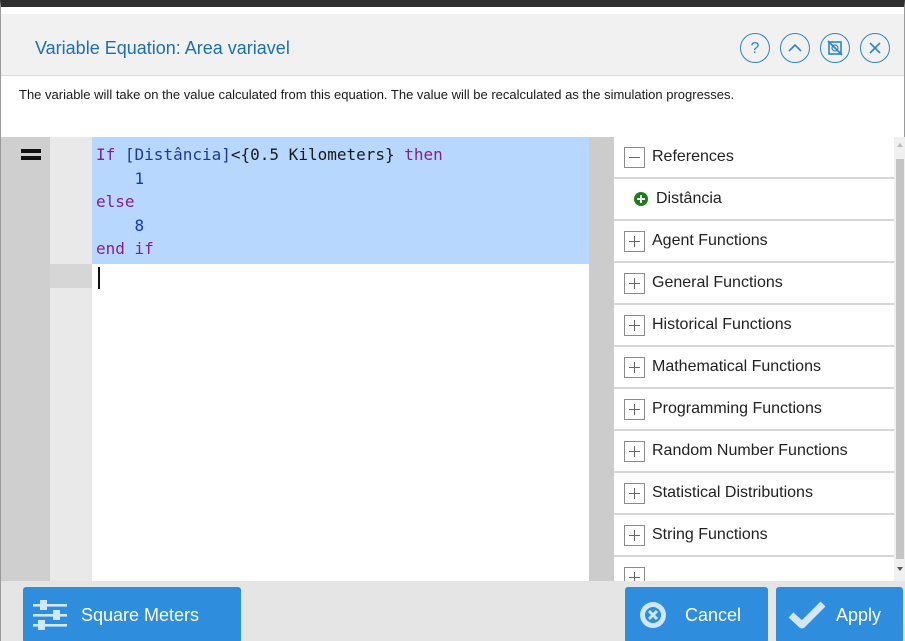 This screenshot has height=641, width=905. What do you see at coordinates (418, 154) in the screenshot?
I see `code-keyword: then` at bounding box center [418, 154].